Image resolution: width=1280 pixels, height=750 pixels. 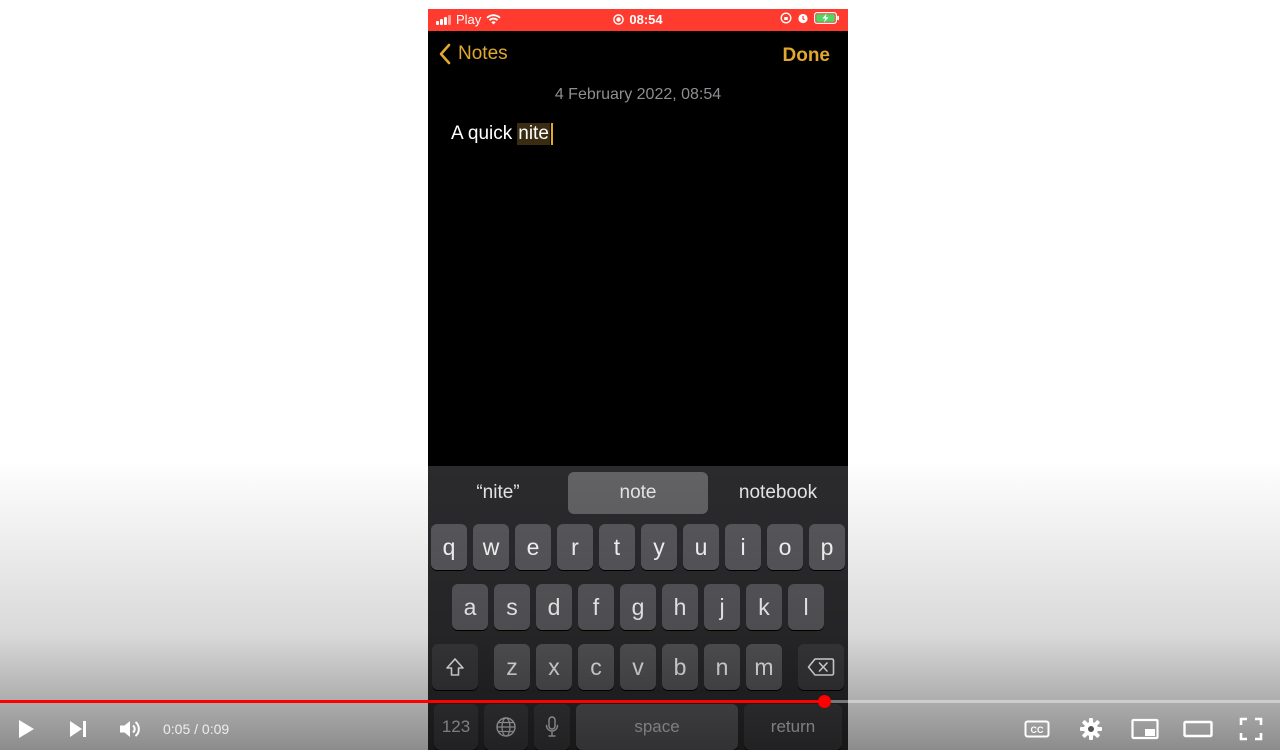 I want to click on key-z: z, so click(x=512, y=667).